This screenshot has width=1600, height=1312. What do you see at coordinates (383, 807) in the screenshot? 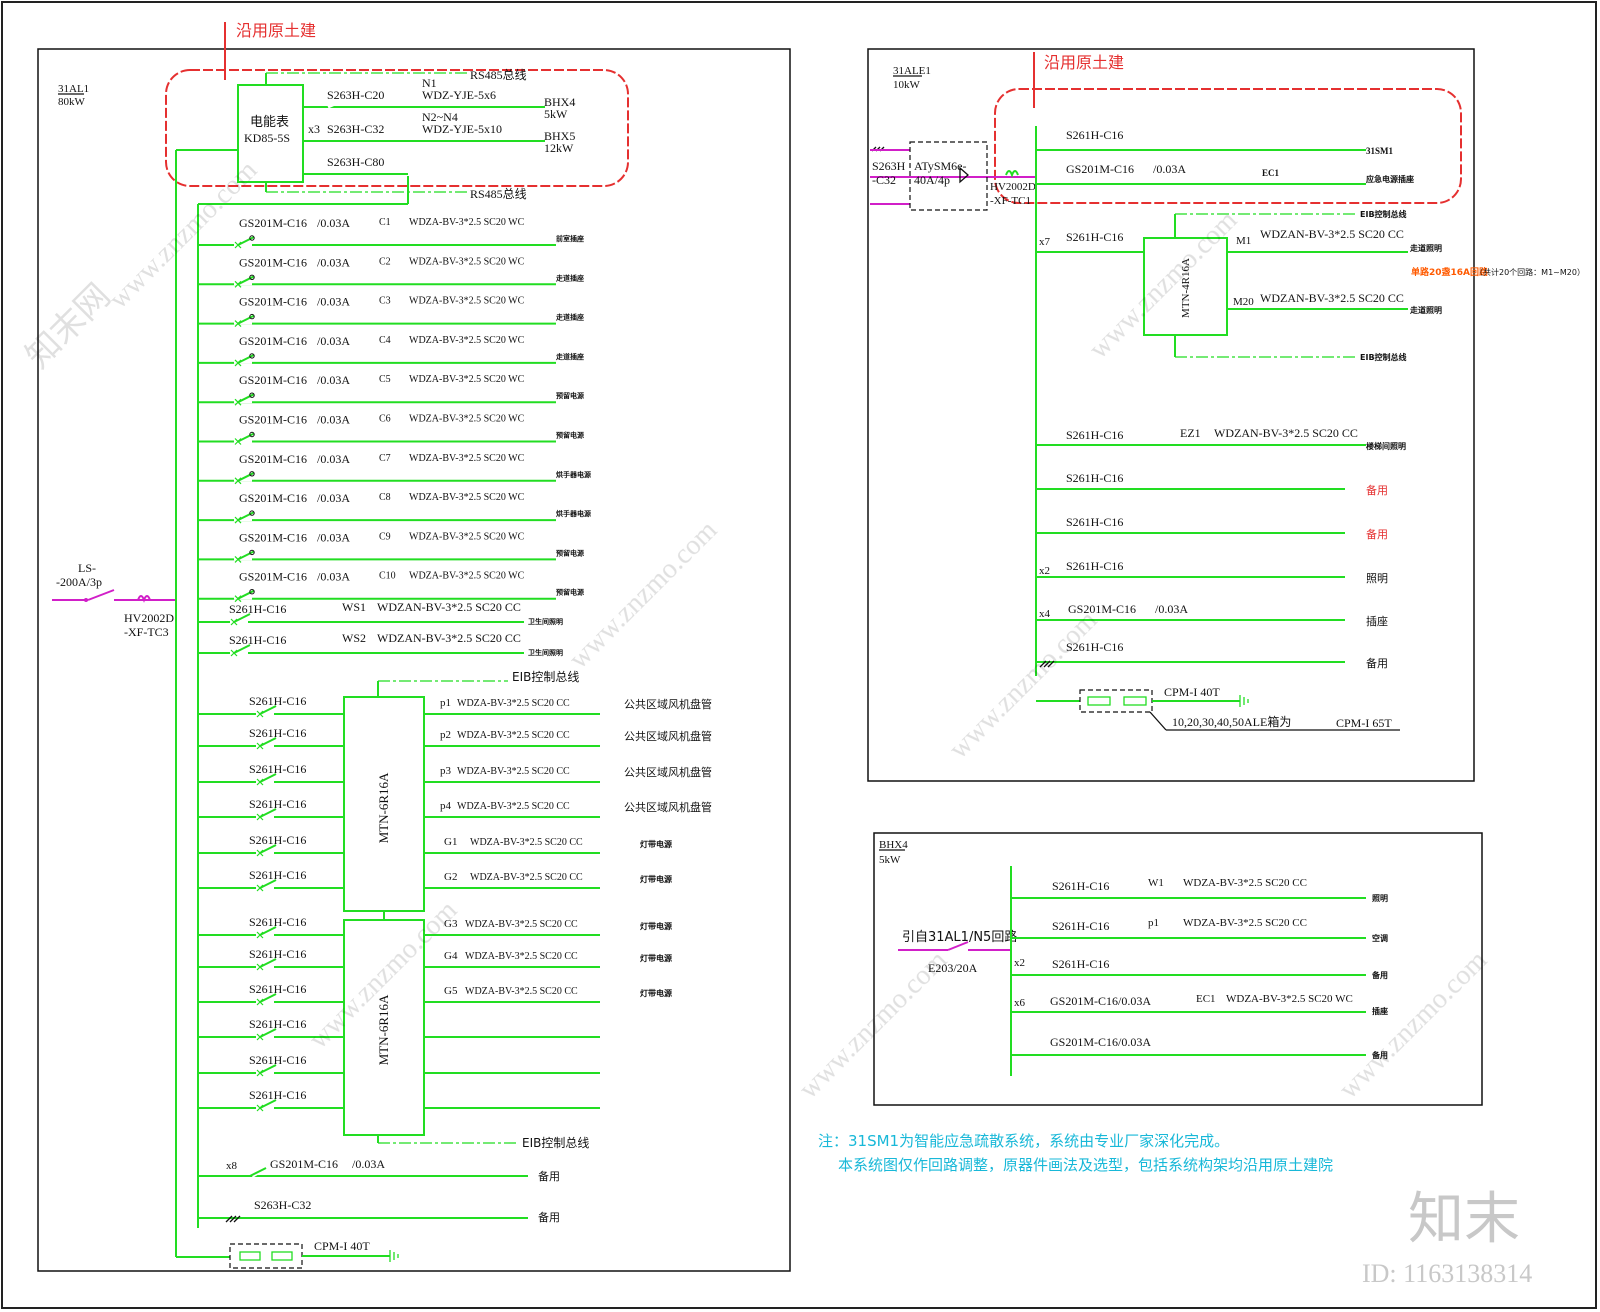
I see `mtn-module-1-label: MTN-6R16A` at bounding box center [383, 807].